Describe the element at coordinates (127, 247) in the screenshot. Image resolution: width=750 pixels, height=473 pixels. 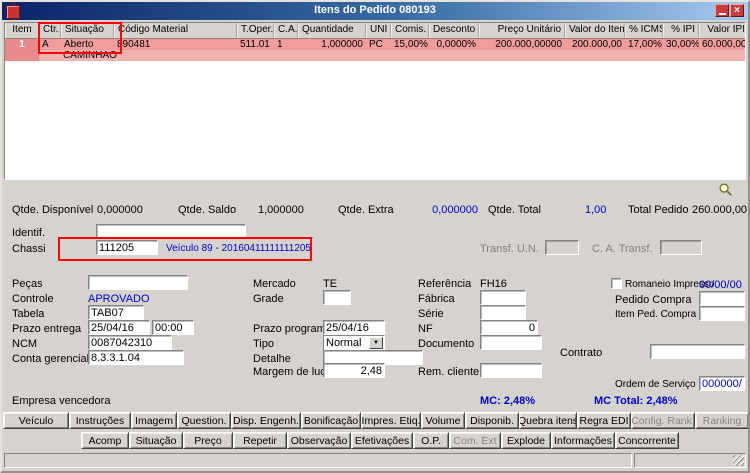
I see `chassi-input` at that location.